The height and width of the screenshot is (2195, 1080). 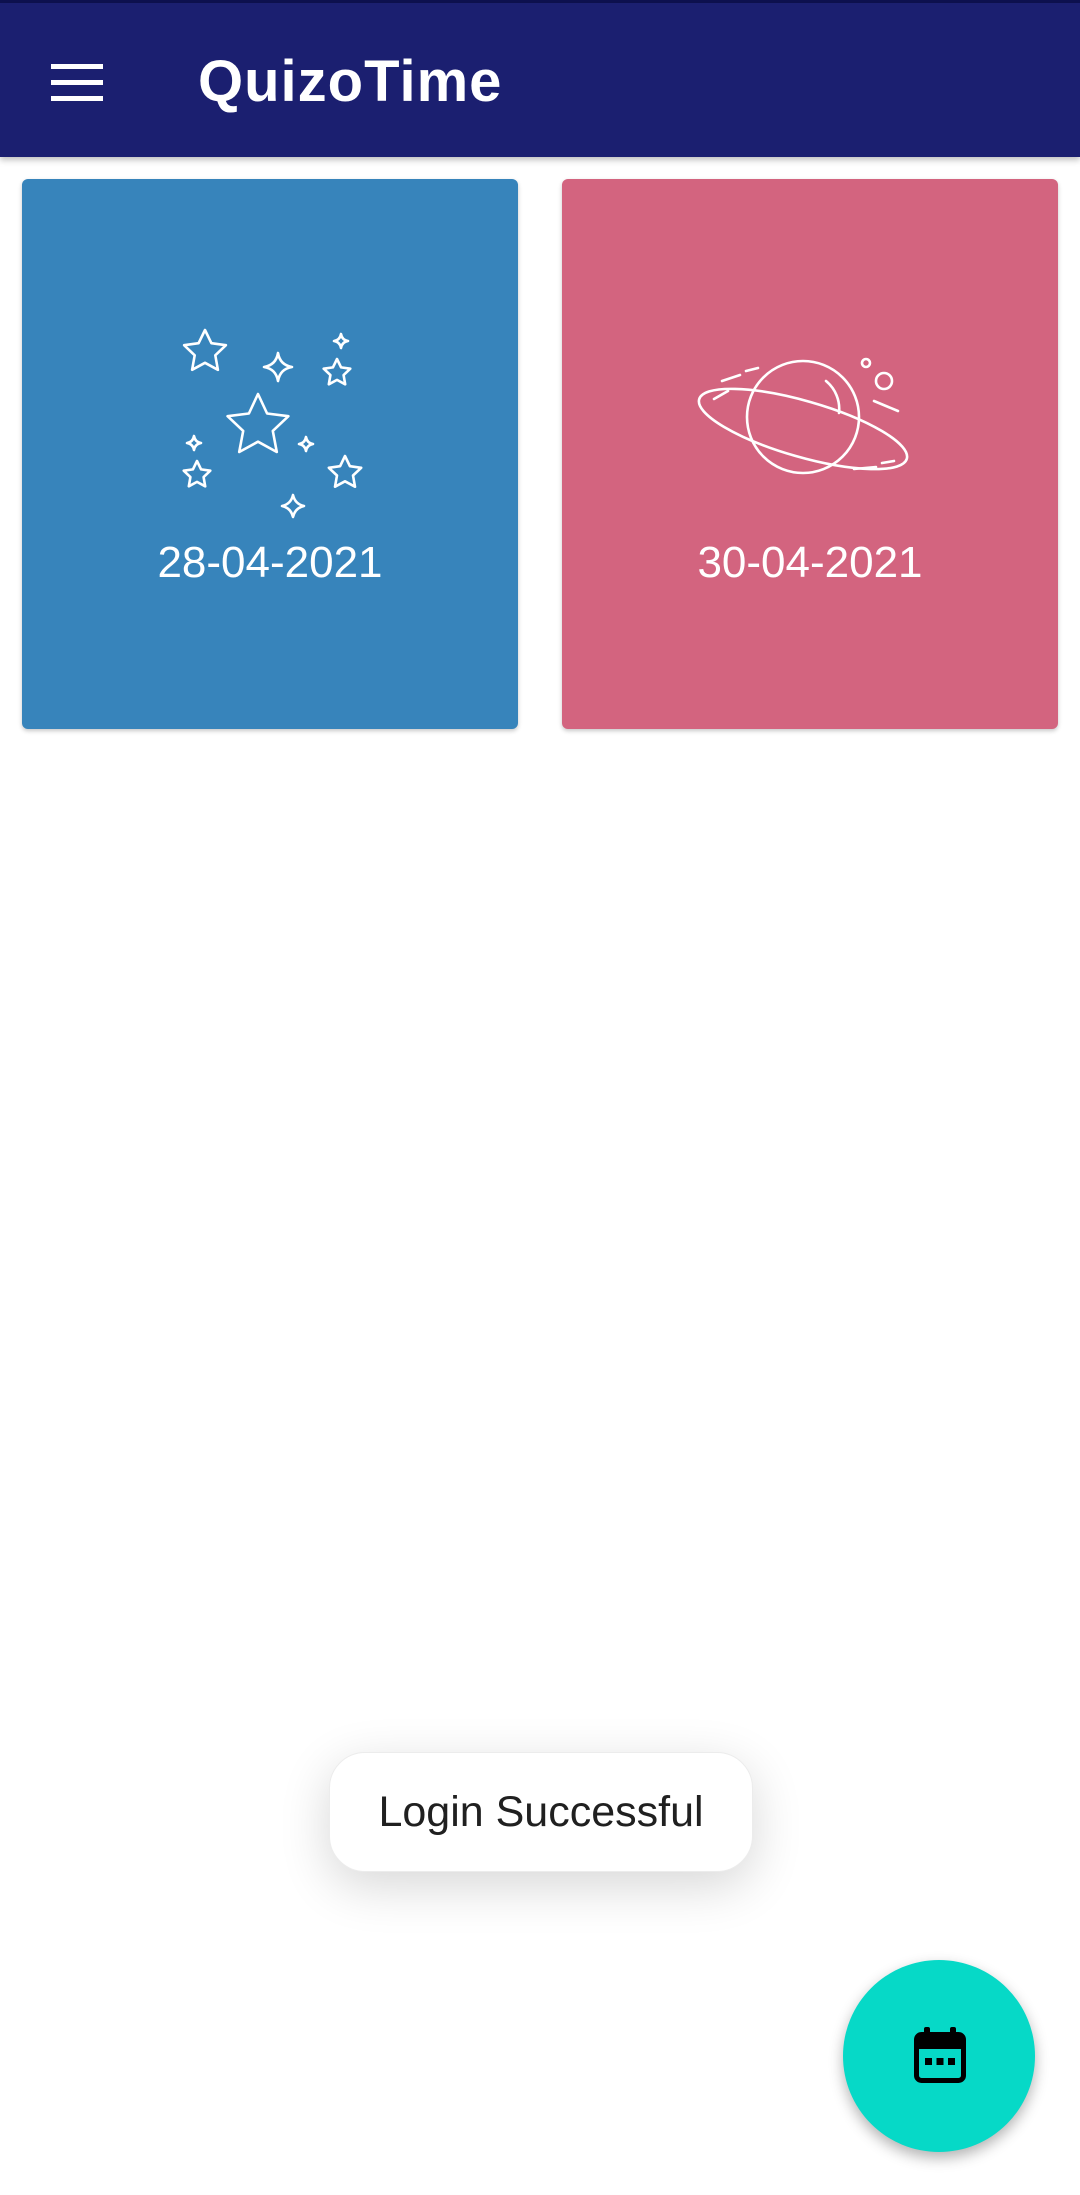 I want to click on quiz-card-2: 30-04-2021, so click(x=810, y=454).